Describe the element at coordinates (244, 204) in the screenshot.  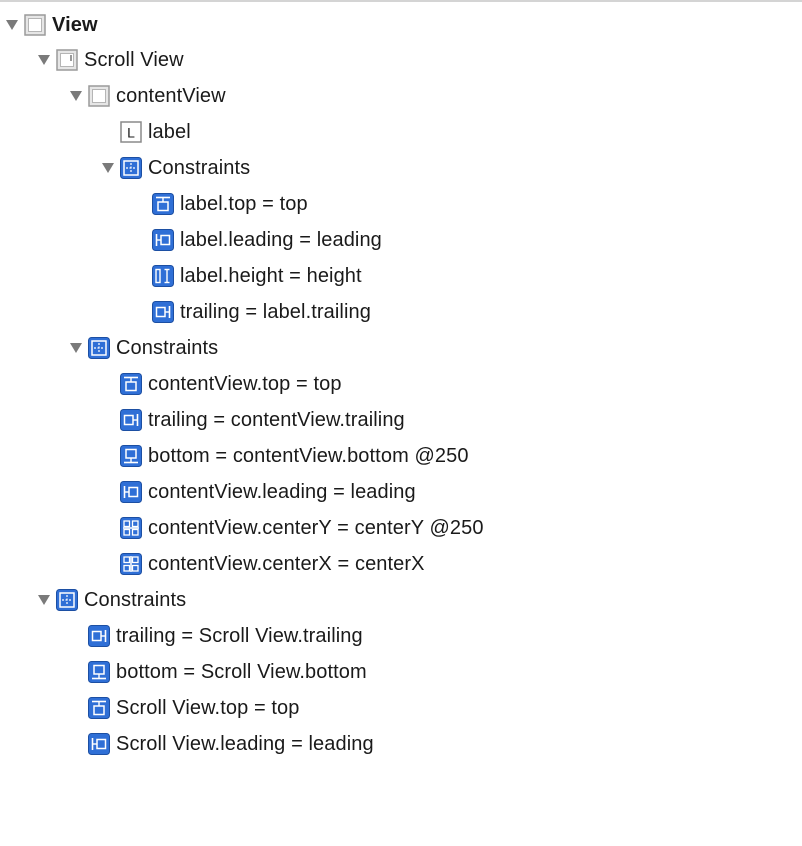
I see `outline-label: label.top = top` at that location.